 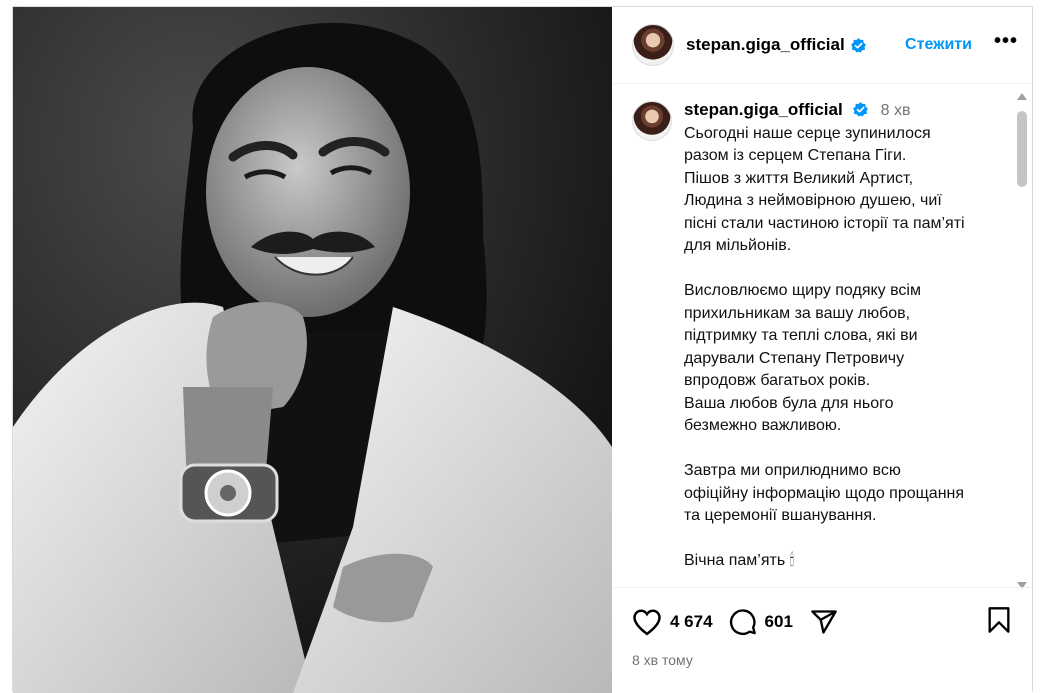 What do you see at coordinates (824, 223) in the screenshot?
I see `caption-line: пісні стали частиною історії та пам’яті` at bounding box center [824, 223].